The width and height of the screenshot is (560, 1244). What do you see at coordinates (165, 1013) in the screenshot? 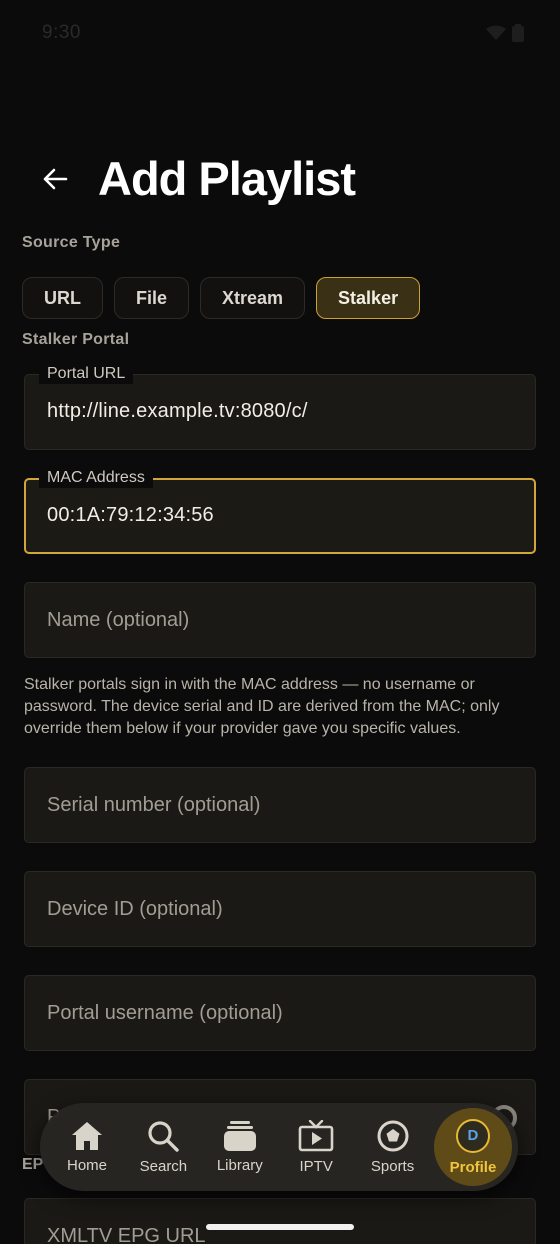
I see `portal-username-placeholder: Portal username (optional)` at bounding box center [165, 1013].